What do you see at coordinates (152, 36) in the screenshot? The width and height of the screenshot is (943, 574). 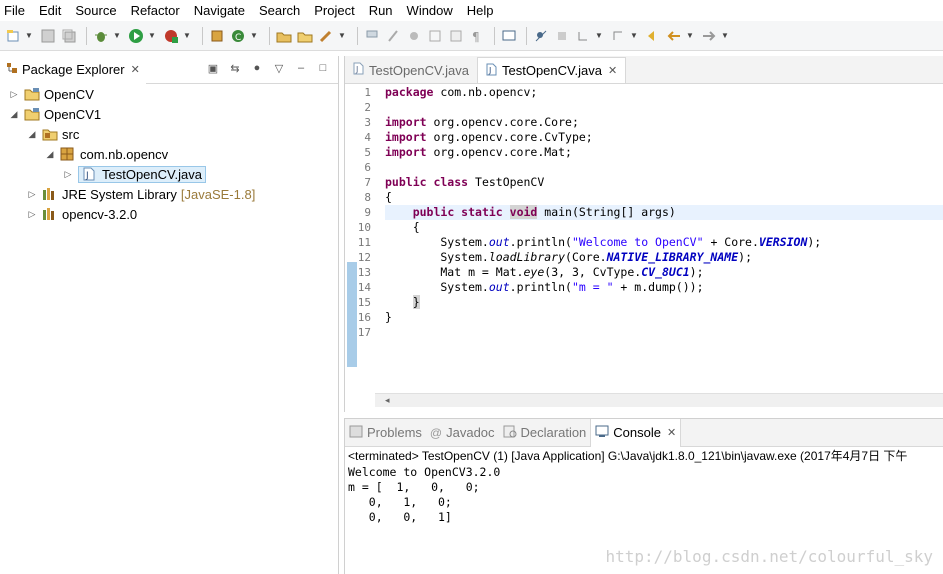 I see `run-dropdown-icon: ▼` at bounding box center [152, 36].